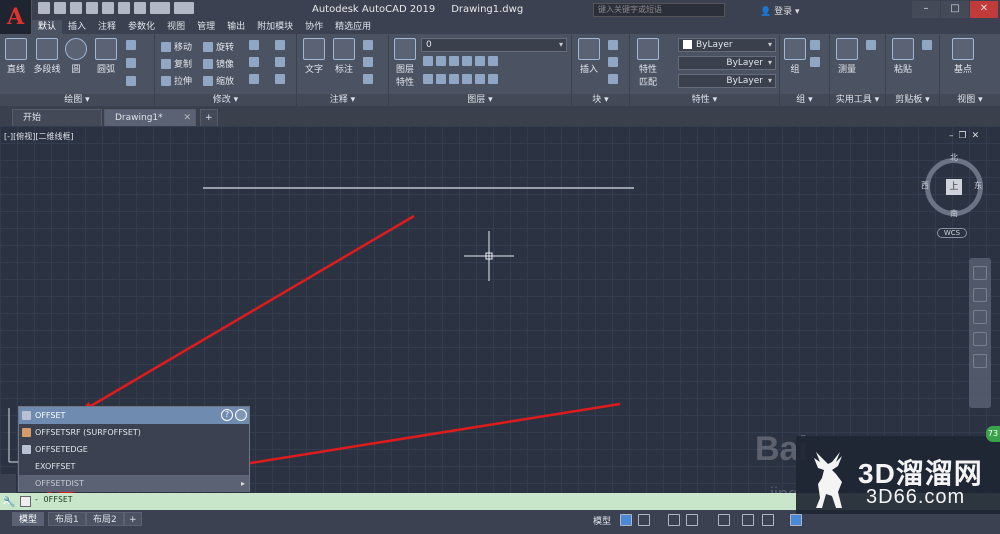 This screenshot has height=534, width=1000. I want to click on panel-draw-label: 绘图 ▾, so click(77, 100).